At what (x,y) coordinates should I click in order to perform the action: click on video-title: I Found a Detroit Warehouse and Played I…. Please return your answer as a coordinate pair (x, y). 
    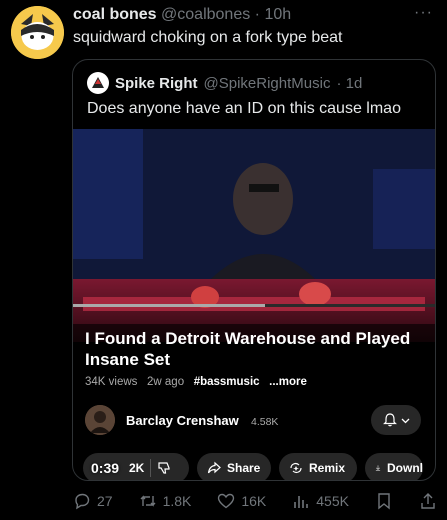
    Looking at the image, I should click on (255, 349).